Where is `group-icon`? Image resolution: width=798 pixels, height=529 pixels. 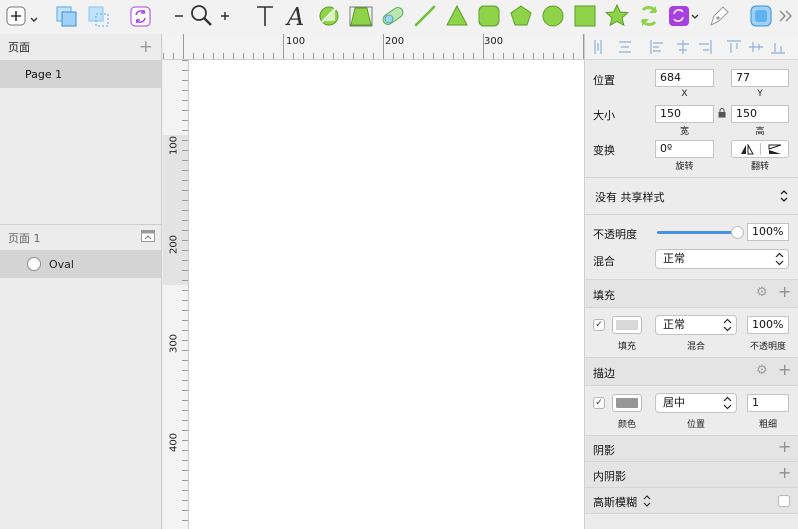 group-icon is located at coordinates (67, 16).